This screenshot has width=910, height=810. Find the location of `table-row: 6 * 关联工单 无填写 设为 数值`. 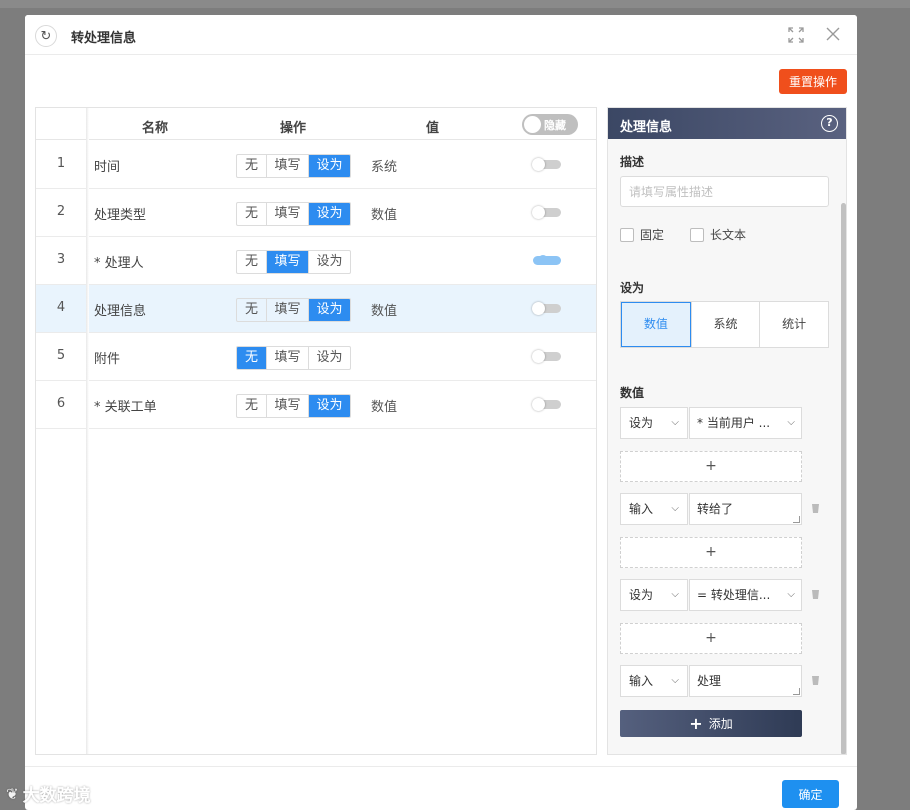

table-row: 6 * 关联工单 无填写 设为 数值 is located at coordinates (316, 405).